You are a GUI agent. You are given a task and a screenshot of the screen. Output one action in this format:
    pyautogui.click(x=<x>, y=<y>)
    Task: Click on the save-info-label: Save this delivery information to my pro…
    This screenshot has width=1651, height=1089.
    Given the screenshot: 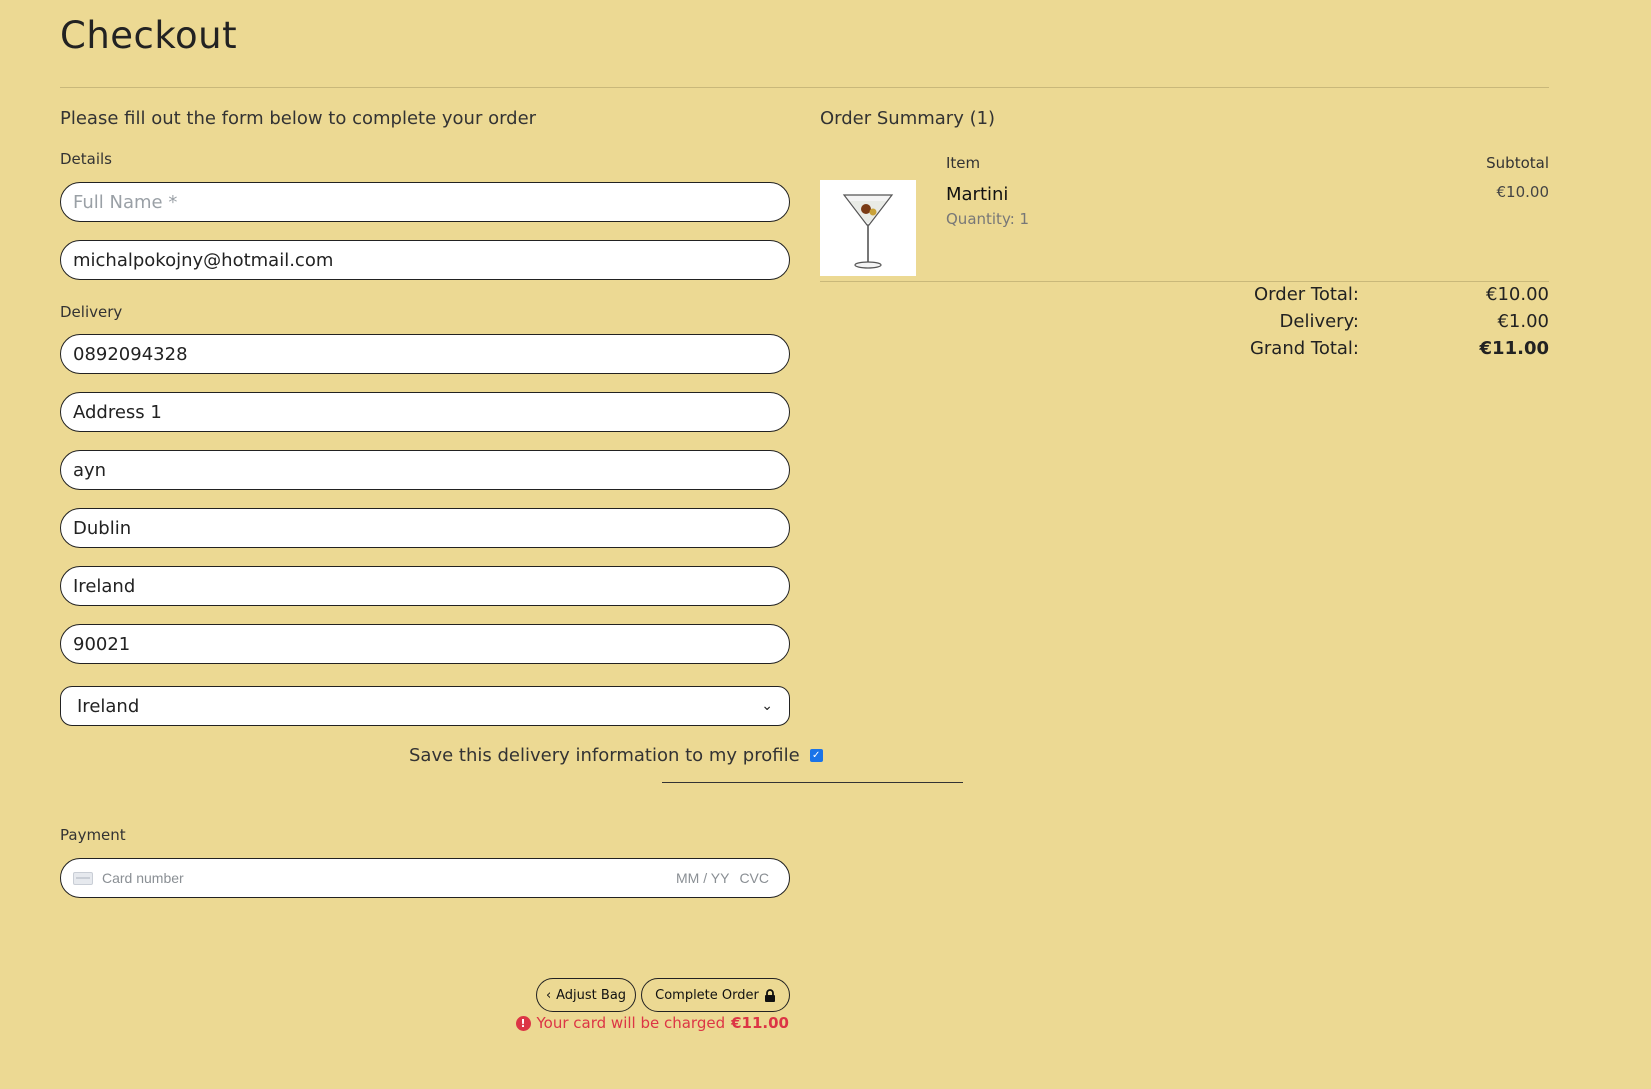 What is the action you would take?
    pyautogui.click(x=604, y=755)
    